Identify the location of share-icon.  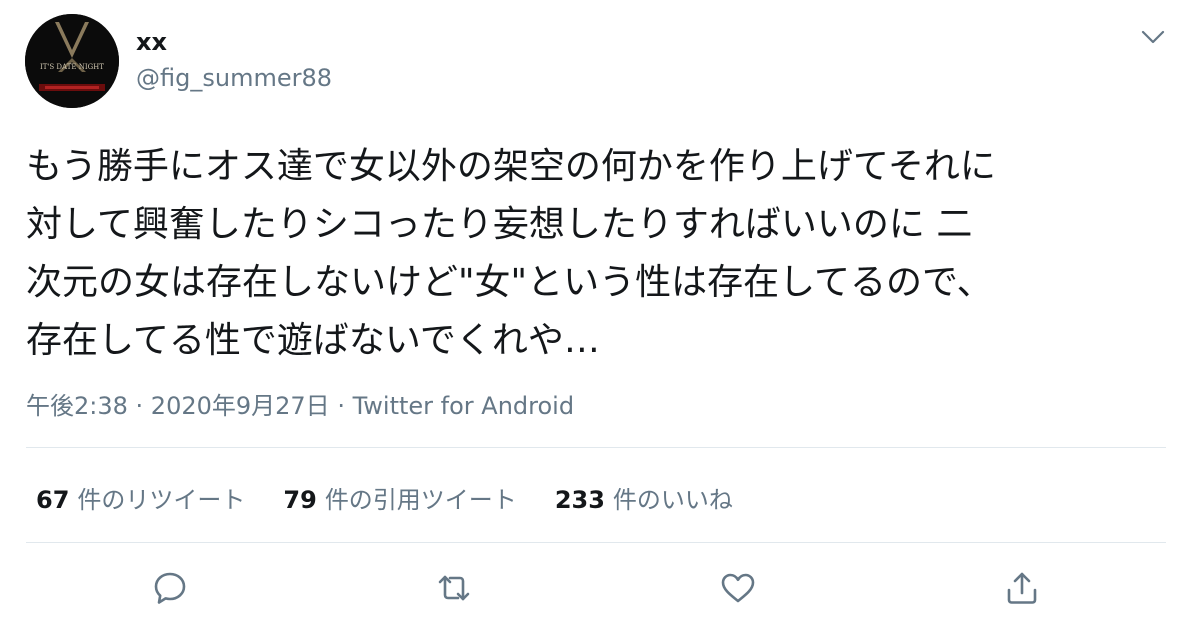
(1022, 588).